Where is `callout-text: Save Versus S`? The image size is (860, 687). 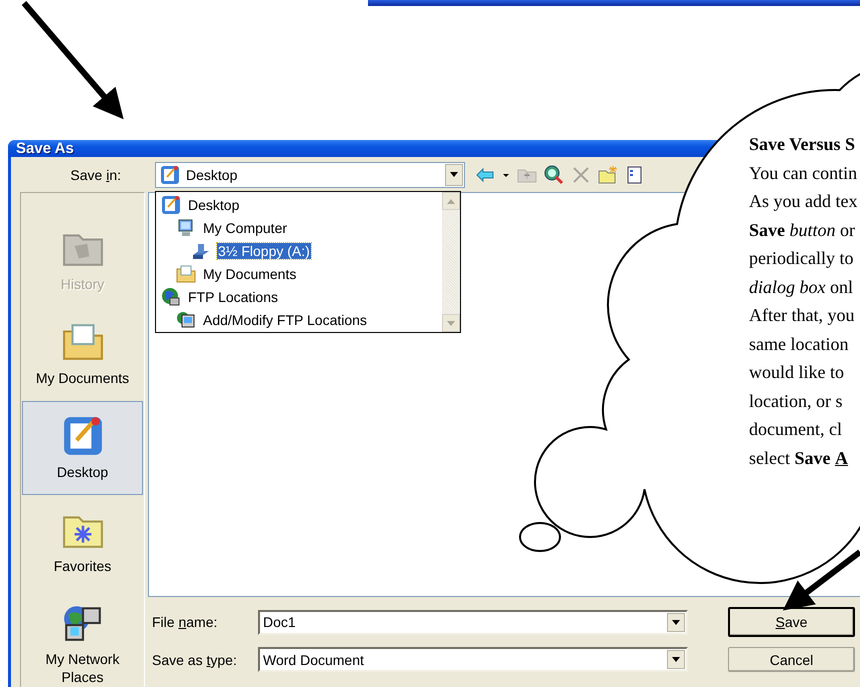 callout-text: Save Versus S is located at coordinates (802, 144).